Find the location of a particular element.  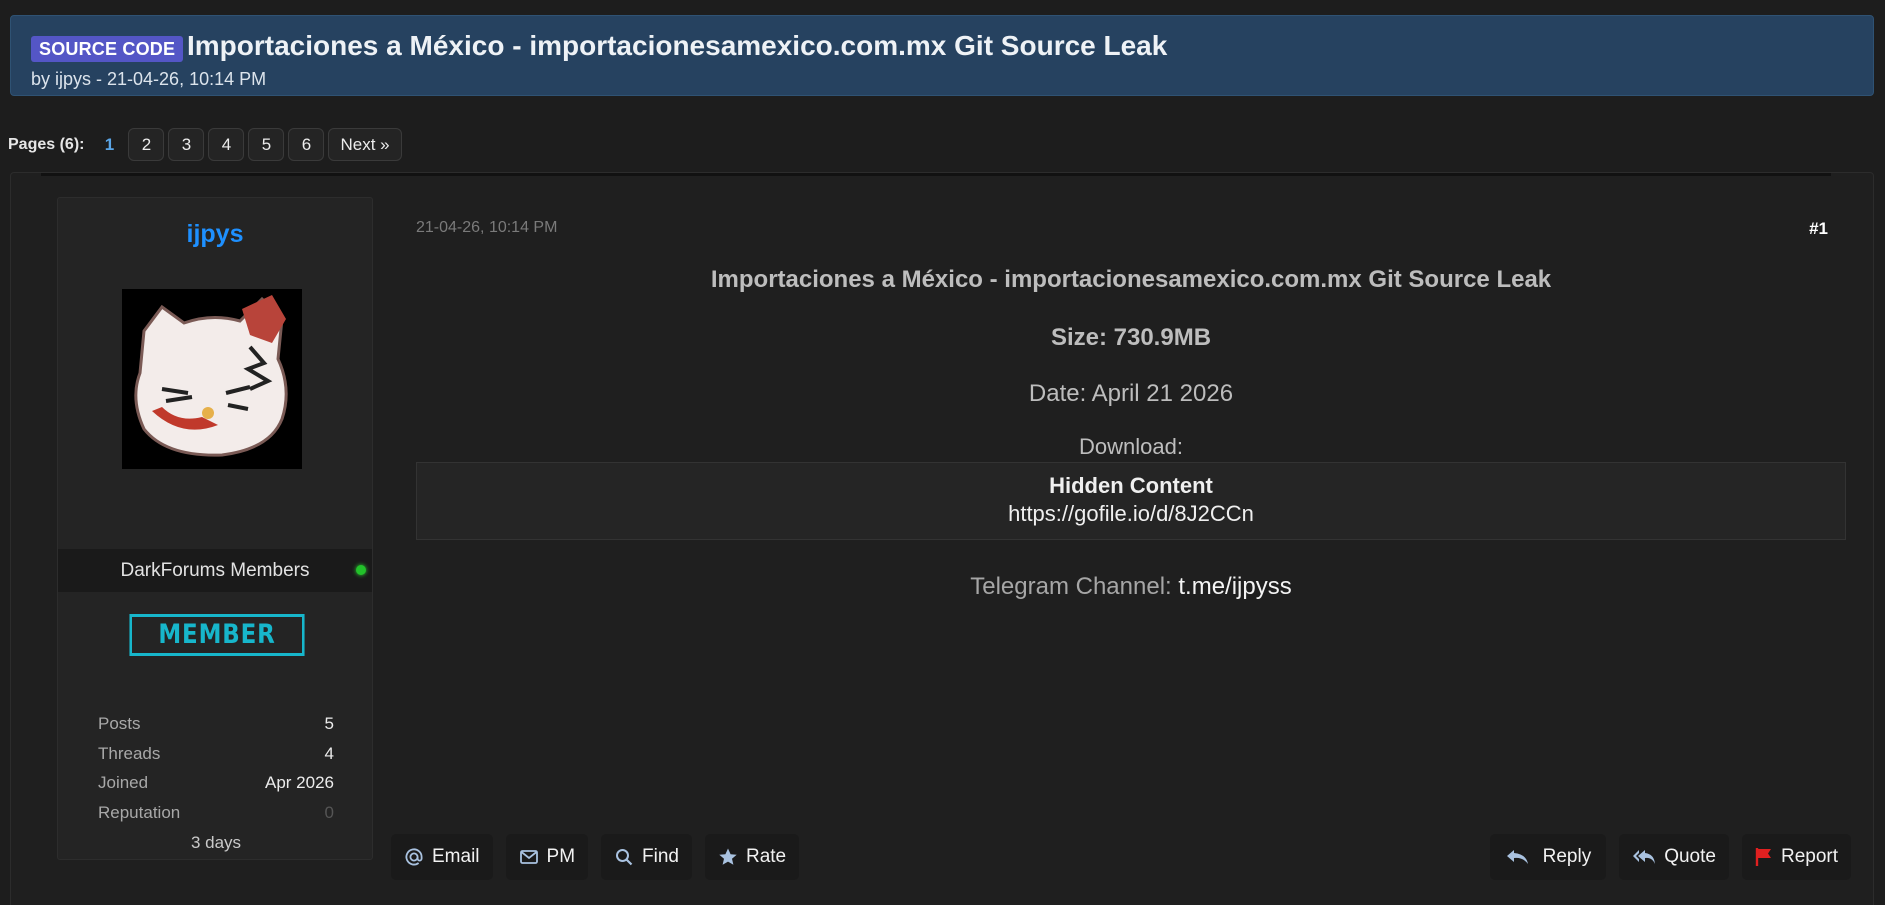

email-button-label: Email is located at coordinates (456, 856).